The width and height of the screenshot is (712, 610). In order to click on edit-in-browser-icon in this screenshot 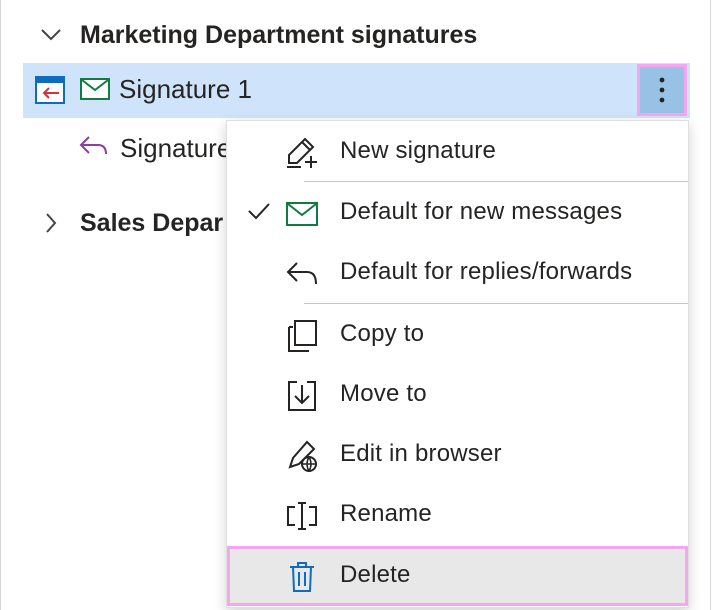, I will do `click(302, 456)`.